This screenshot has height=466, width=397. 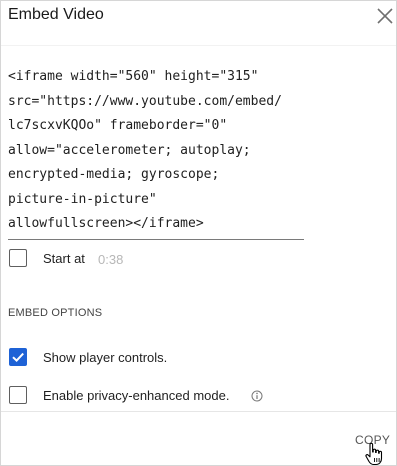 What do you see at coordinates (198, 411) in the screenshot?
I see `footer-divider` at bounding box center [198, 411].